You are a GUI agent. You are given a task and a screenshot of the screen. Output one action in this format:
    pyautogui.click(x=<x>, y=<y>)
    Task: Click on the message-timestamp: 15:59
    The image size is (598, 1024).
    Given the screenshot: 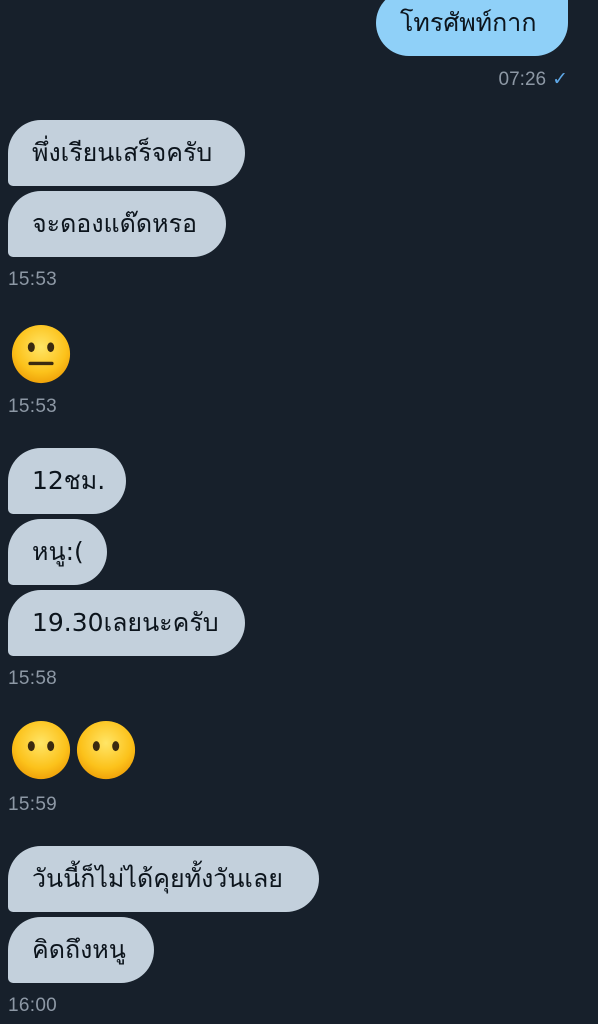 What is the action you would take?
    pyautogui.click(x=33, y=804)
    